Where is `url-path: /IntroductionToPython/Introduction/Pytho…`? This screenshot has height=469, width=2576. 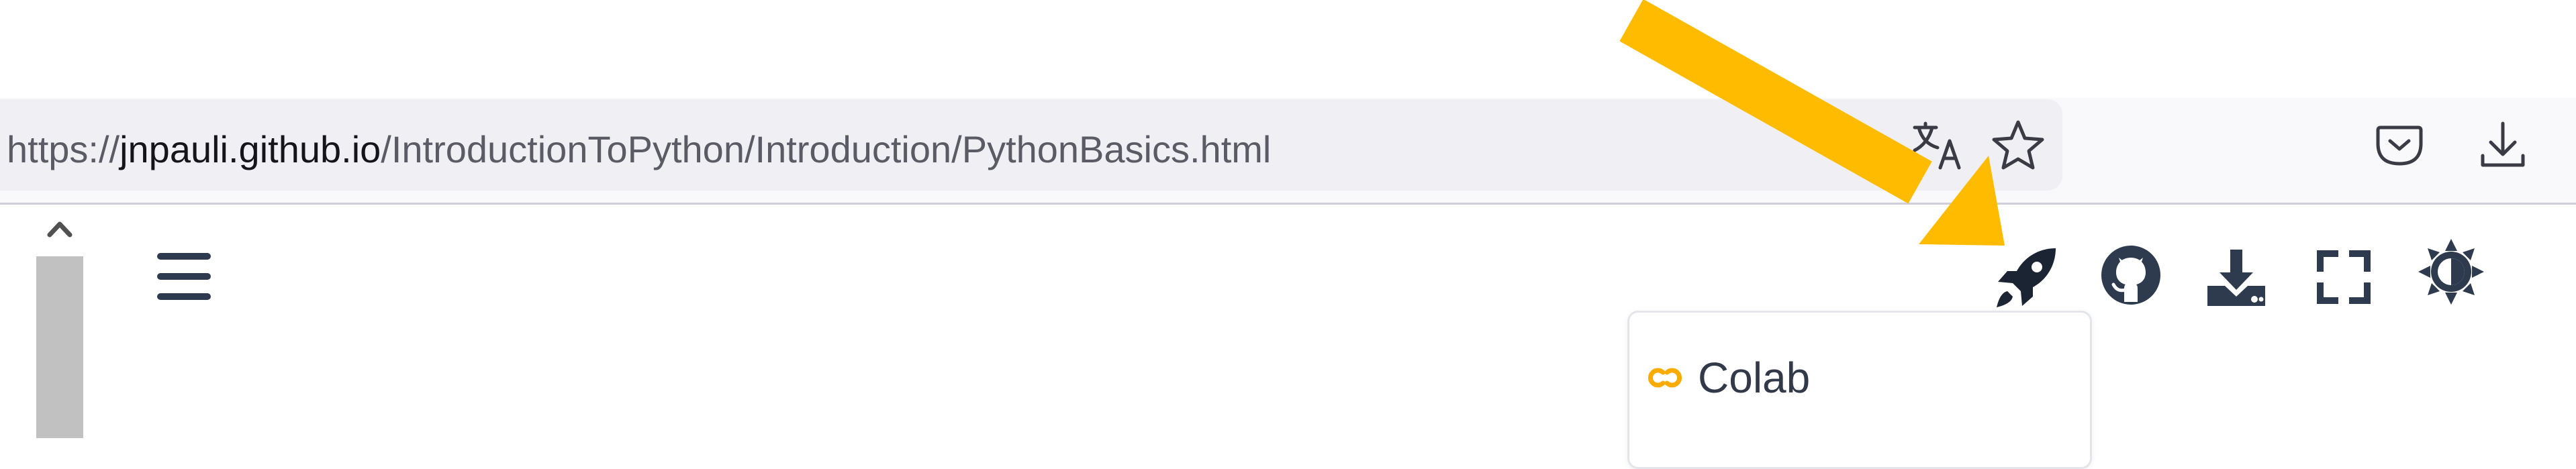 url-path: /IntroductionToPython/Introduction/Pytho… is located at coordinates (826, 149).